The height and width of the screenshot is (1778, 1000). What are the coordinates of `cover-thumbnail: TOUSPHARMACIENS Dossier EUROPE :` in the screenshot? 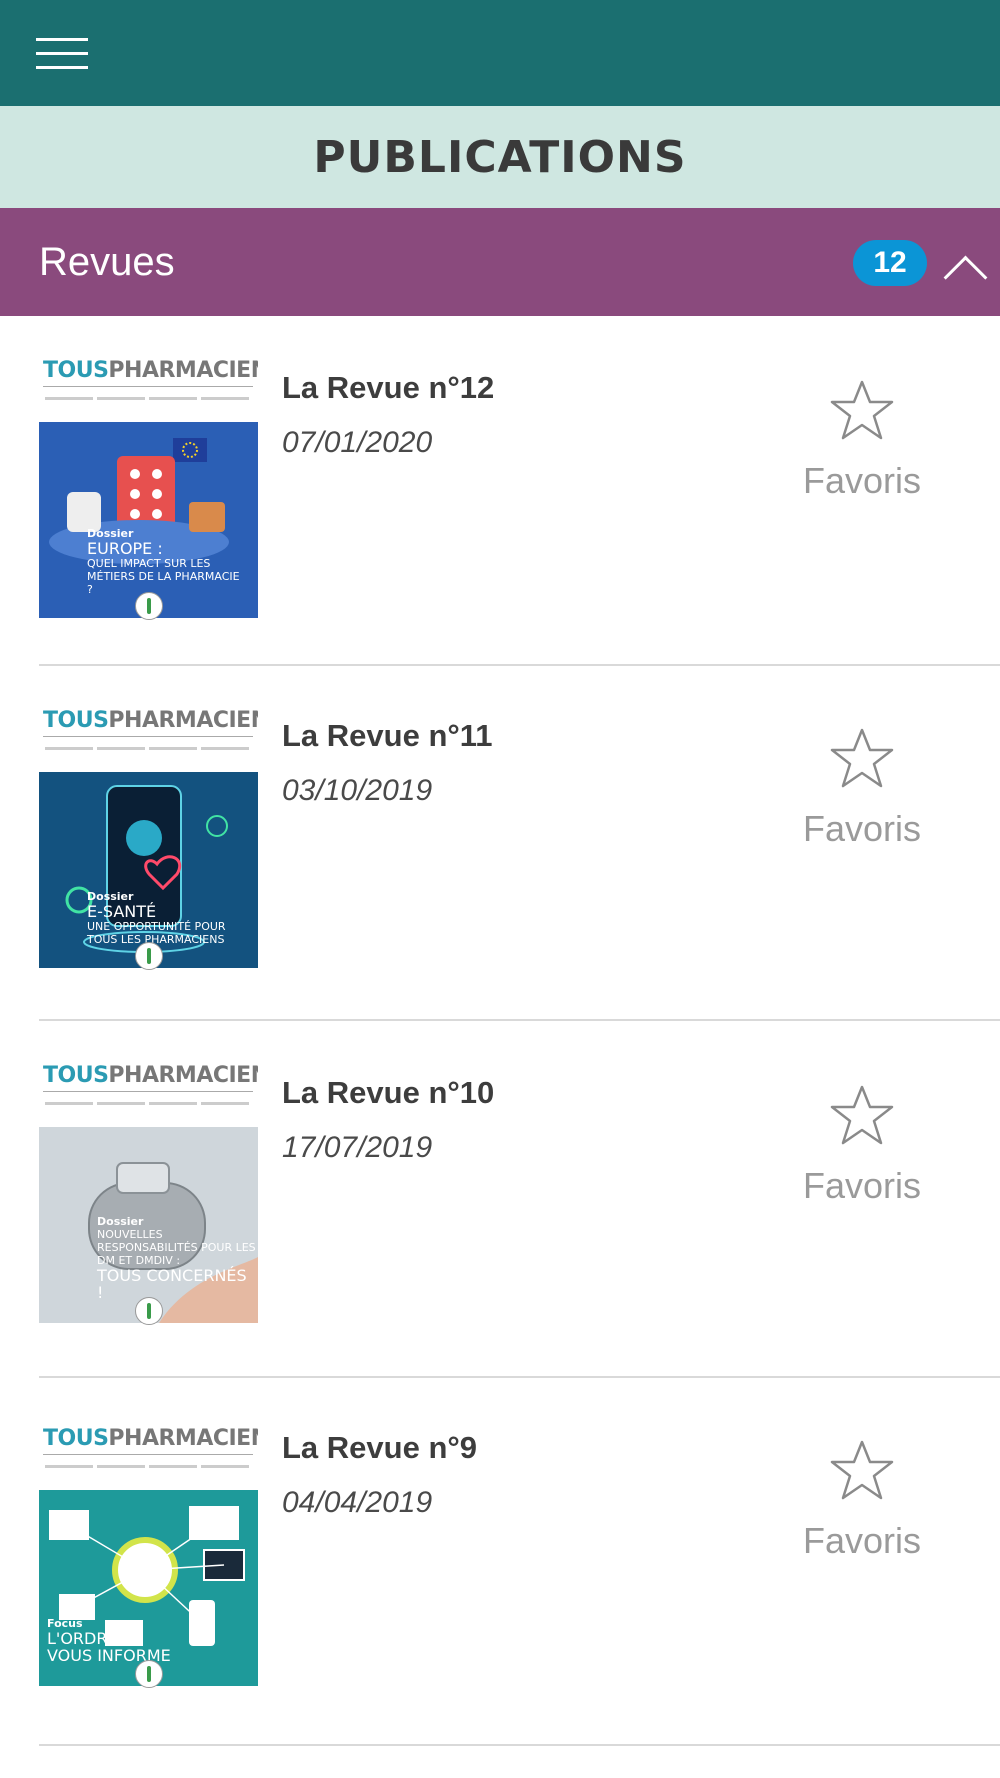 It's located at (148, 491).